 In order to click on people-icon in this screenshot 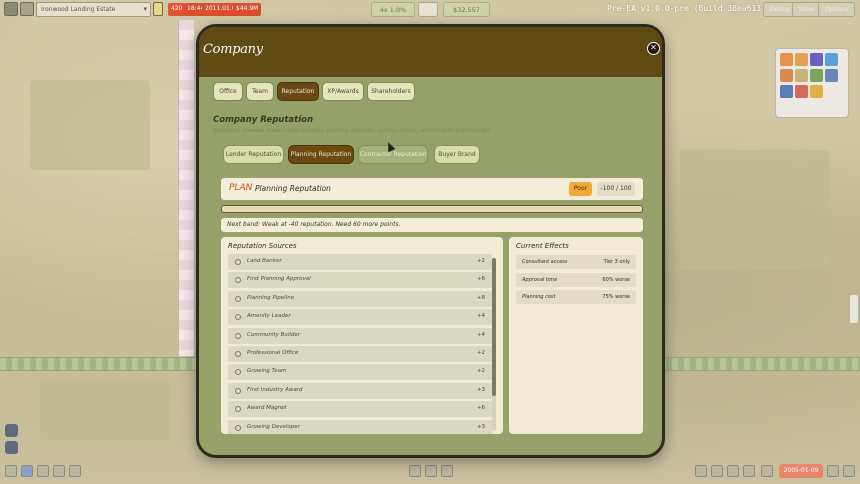, I will do `click(11, 447)`.